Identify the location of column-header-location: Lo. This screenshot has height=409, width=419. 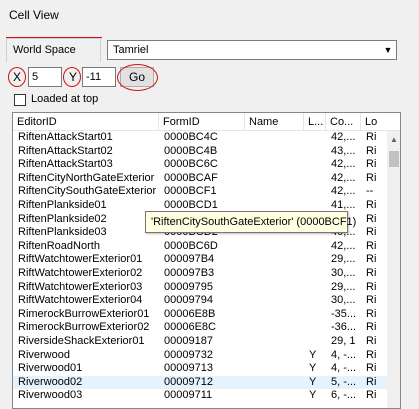
(380, 122).